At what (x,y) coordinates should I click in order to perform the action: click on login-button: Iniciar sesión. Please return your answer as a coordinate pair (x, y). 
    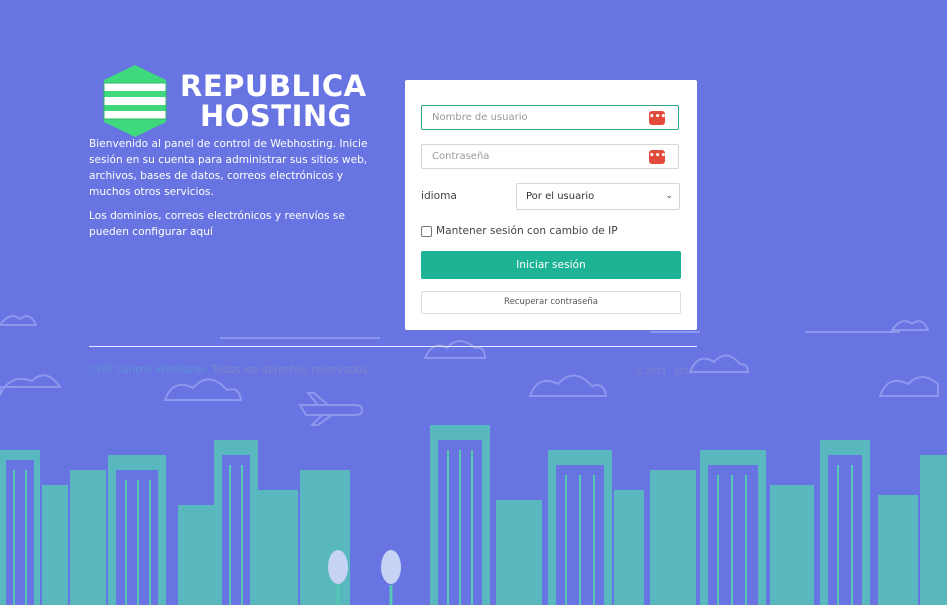
    Looking at the image, I should click on (551, 265).